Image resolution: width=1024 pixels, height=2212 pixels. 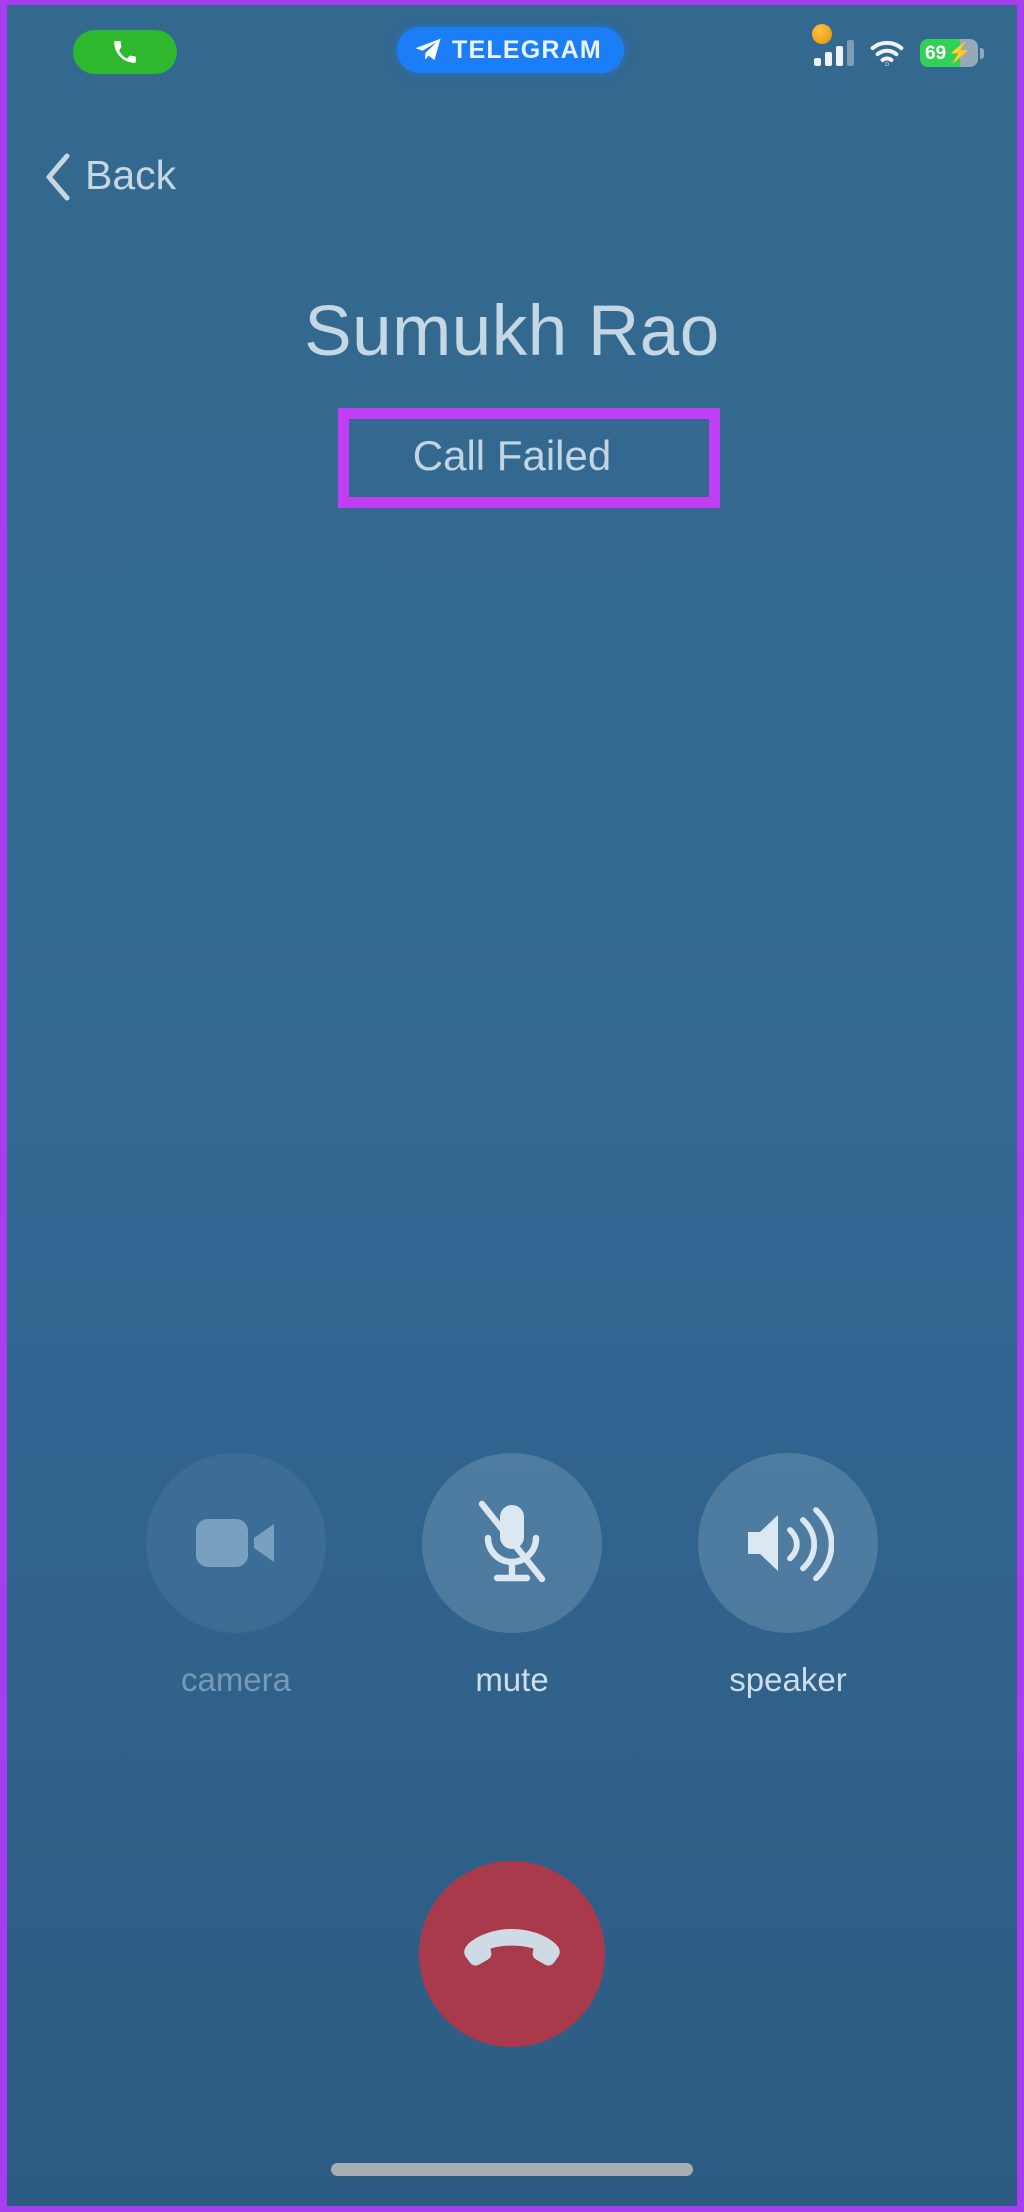 I want to click on battery-percent-label: 69, so click(x=936, y=53).